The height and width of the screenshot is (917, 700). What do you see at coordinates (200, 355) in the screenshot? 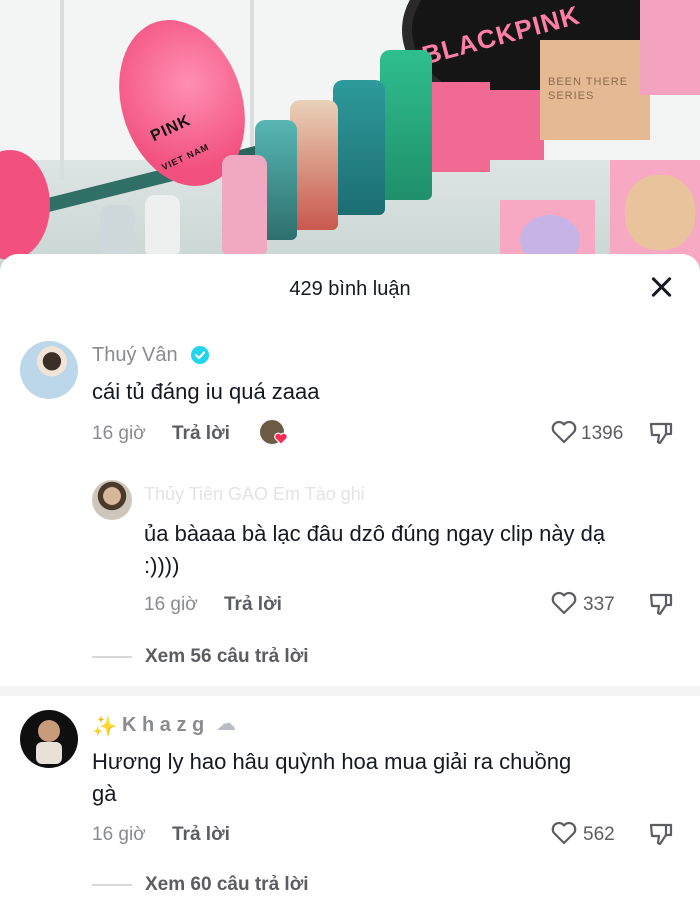
I see `verified-badge-icon` at bounding box center [200, 355].